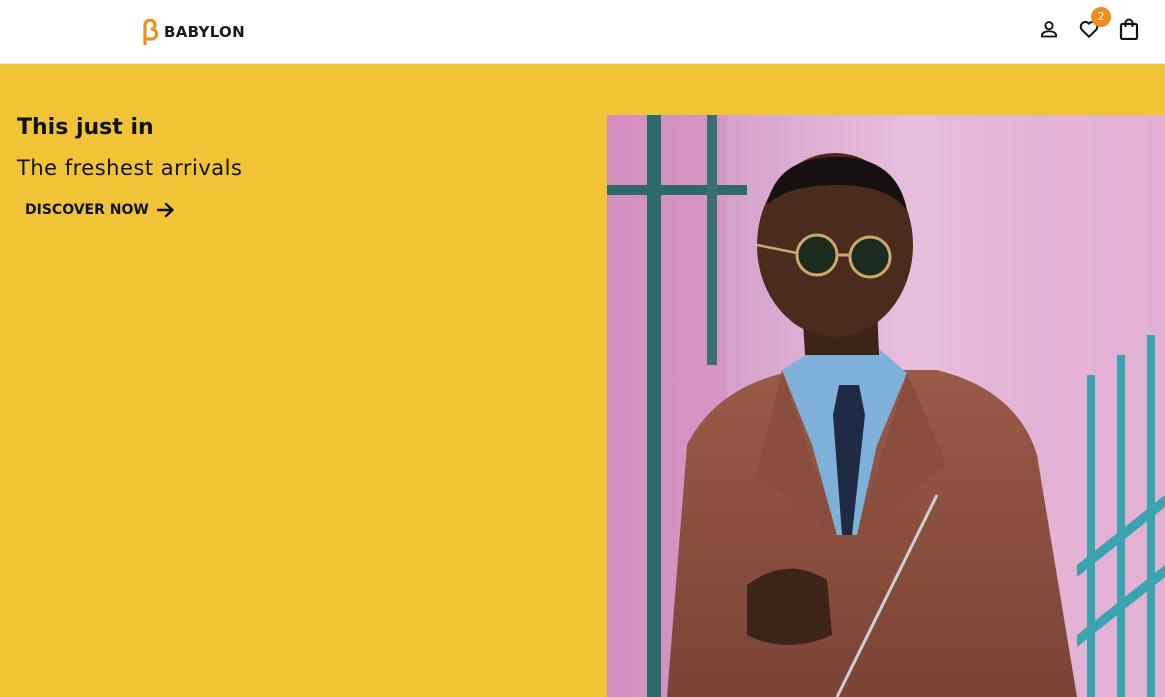 This screenshot has height=697, width=1165. I want to click on cart-button, so click(1129, 29).